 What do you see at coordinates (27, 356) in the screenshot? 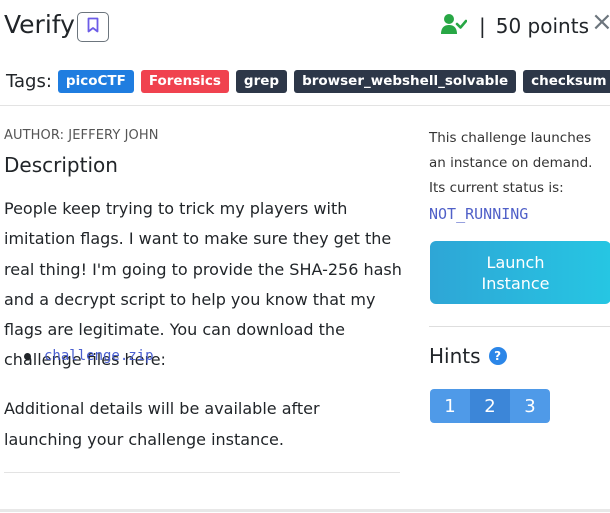
I see `bullet-icon` at bounding box center [27, 356].